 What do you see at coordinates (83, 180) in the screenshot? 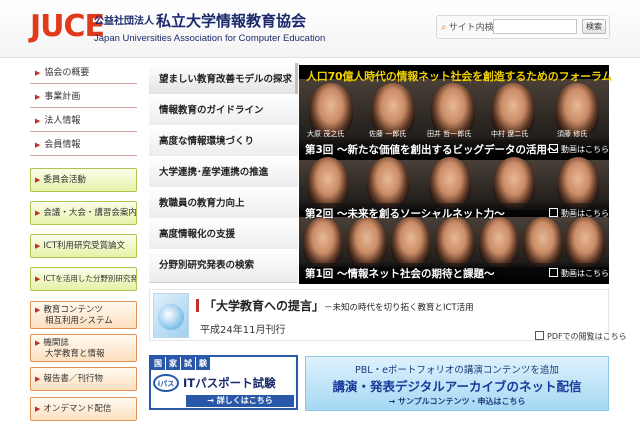
I see `link-committee: ▶ 委員会活動` at bounding box center [83, 180].